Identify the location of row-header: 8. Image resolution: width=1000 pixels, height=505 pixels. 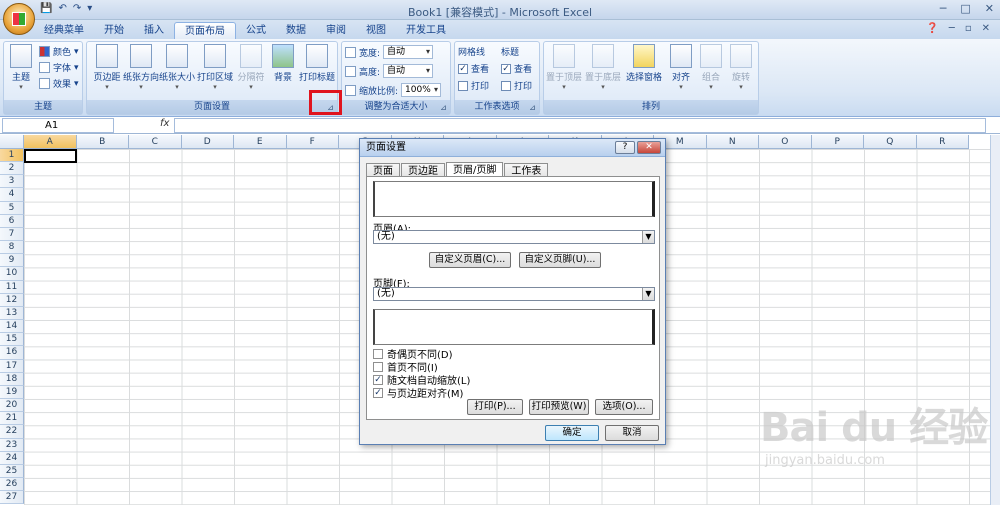
(12, 248).